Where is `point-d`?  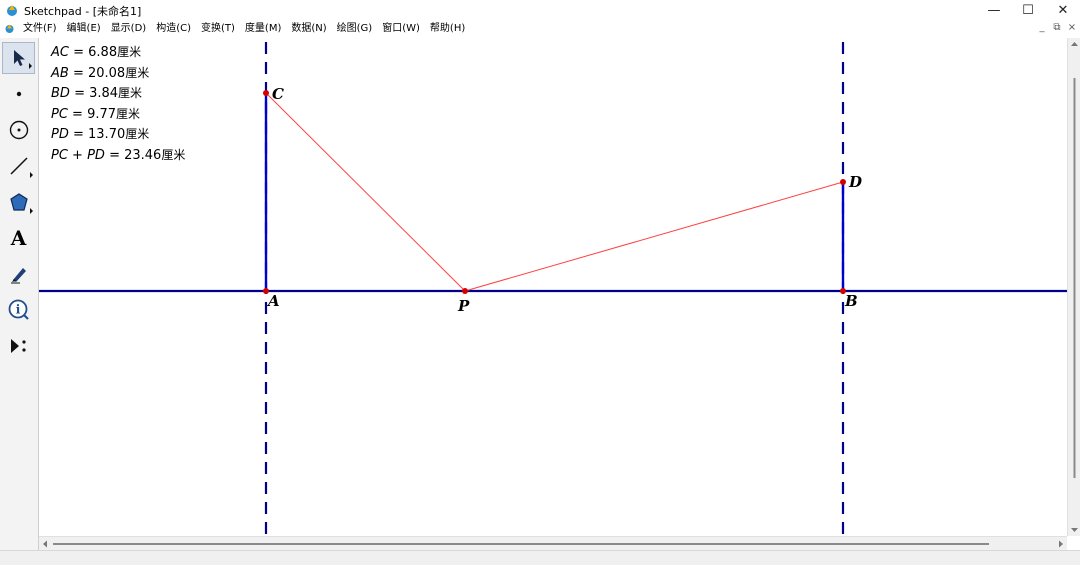 point-d is located at coordinates (843, 182).